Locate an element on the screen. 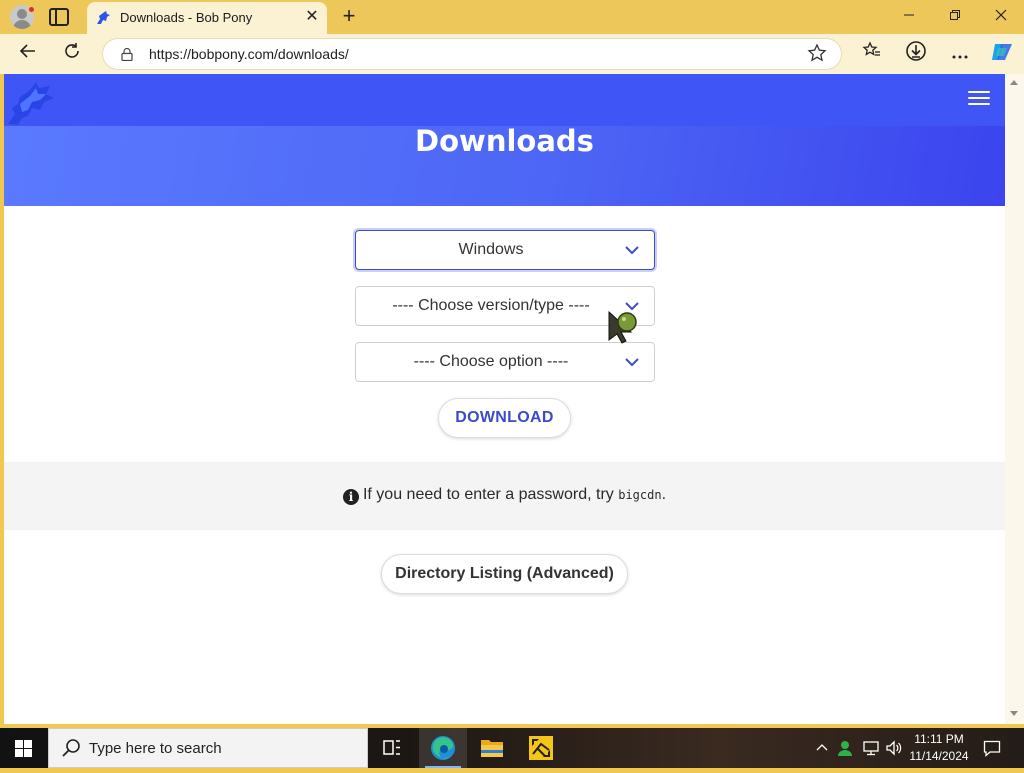 This screenshot has width=1024, height=773. close-icon is located at coordinates (1001, 15).